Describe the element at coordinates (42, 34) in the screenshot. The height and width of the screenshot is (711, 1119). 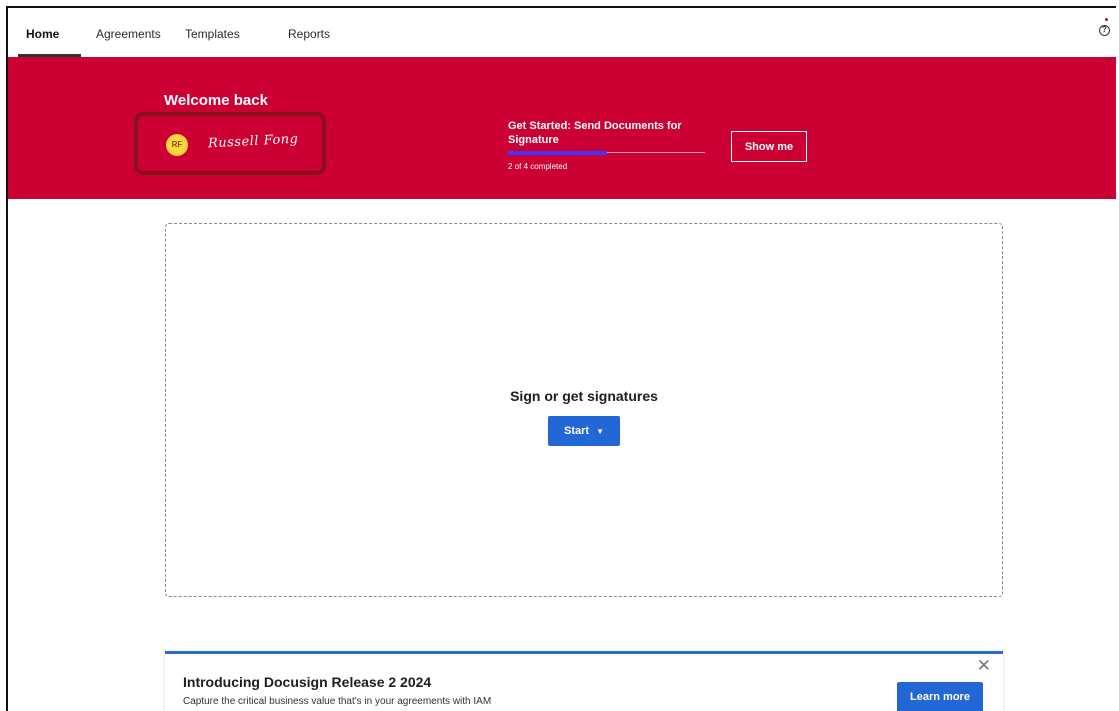
I see `tab-home: Home` at that location.